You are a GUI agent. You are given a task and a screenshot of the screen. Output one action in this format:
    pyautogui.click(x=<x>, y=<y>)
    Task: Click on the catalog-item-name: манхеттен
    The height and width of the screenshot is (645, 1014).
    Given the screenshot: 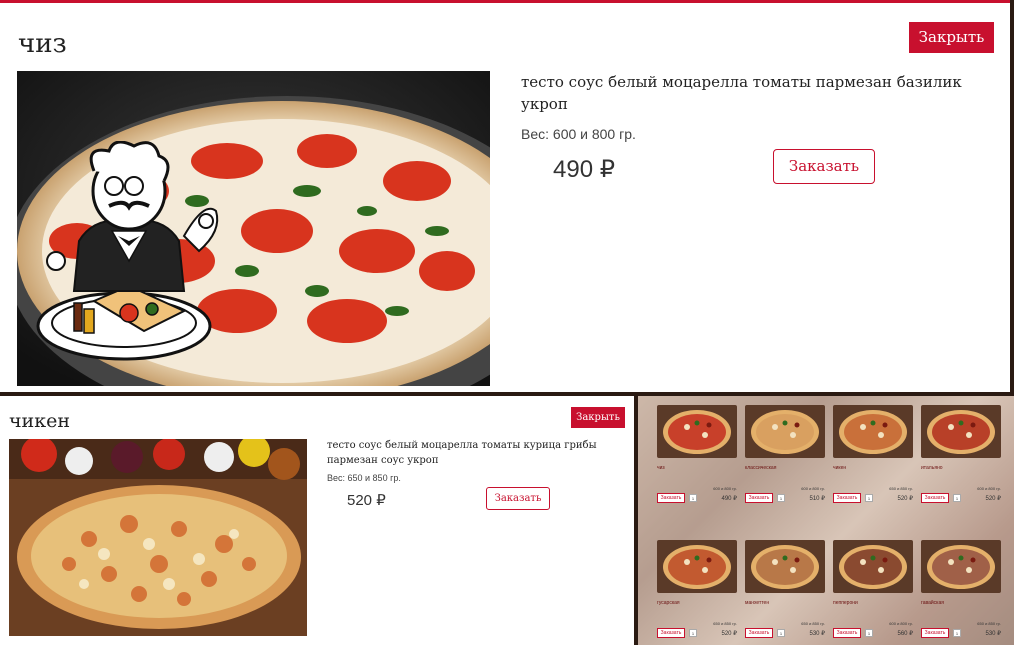 What is the action you would take?
    pyautogui.click(x=757, y=603)
    